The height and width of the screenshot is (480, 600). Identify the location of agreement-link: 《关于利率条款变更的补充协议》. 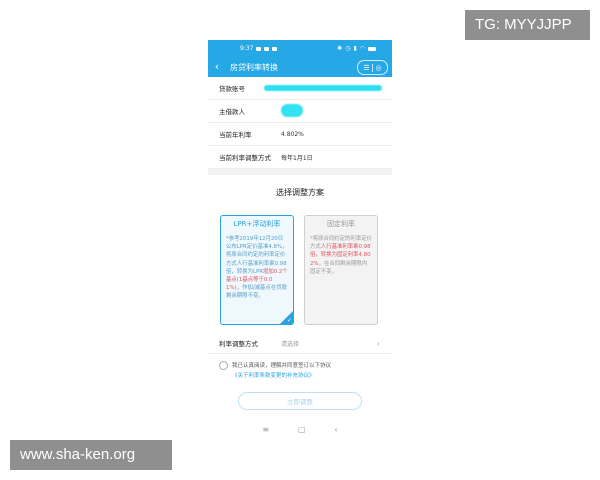
(273, 375).